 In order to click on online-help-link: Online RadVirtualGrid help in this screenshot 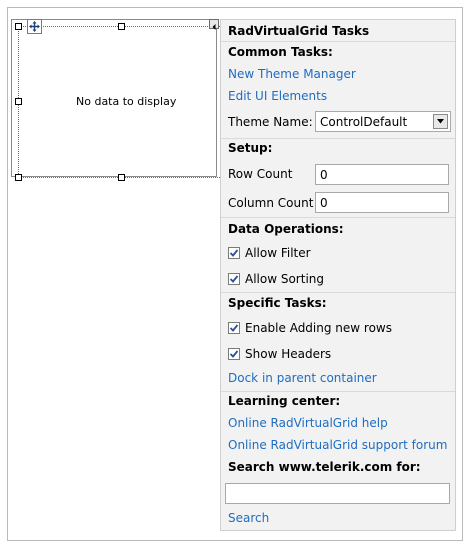, I will do `click(308, 423)`.